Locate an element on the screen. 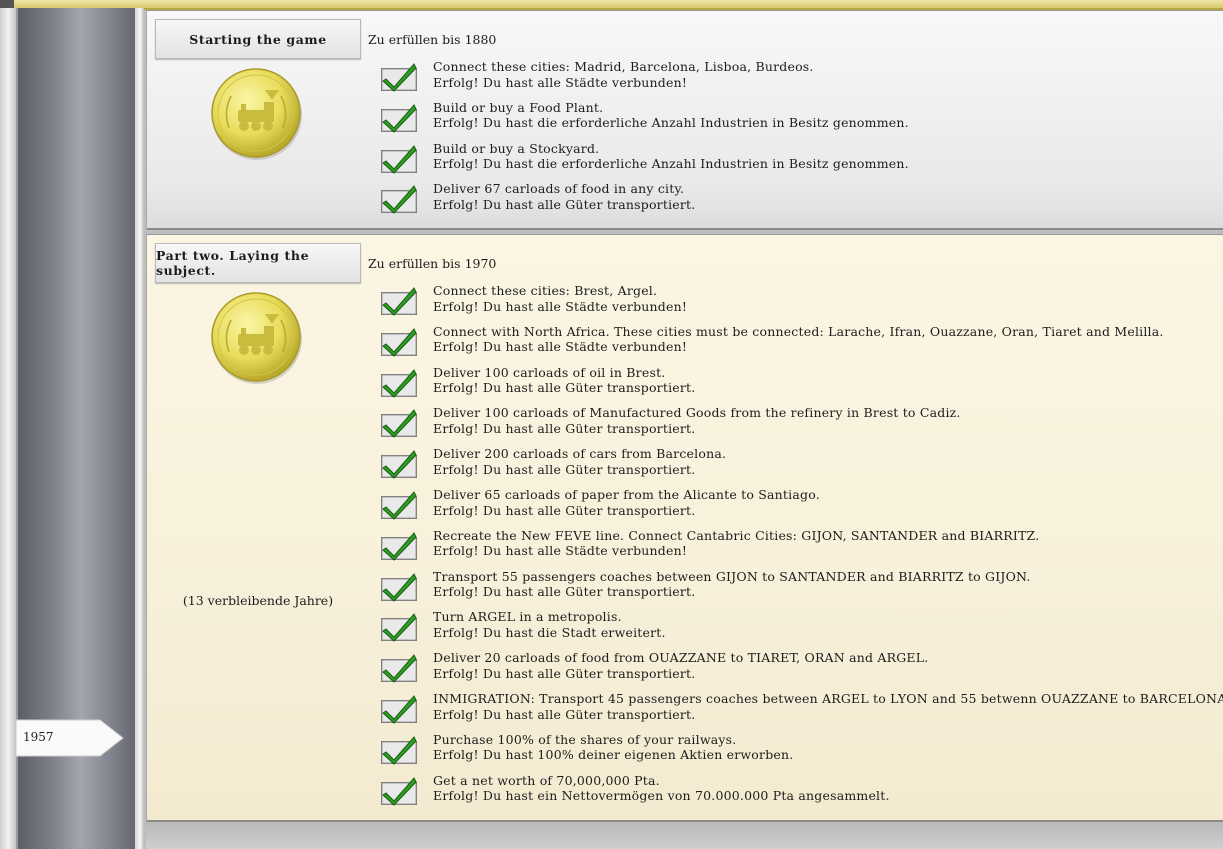 This screenshot has height=849, width=1223. goal-description: Deliver 100 carloads of oil in Brest. is located at coordinates (549, 372).